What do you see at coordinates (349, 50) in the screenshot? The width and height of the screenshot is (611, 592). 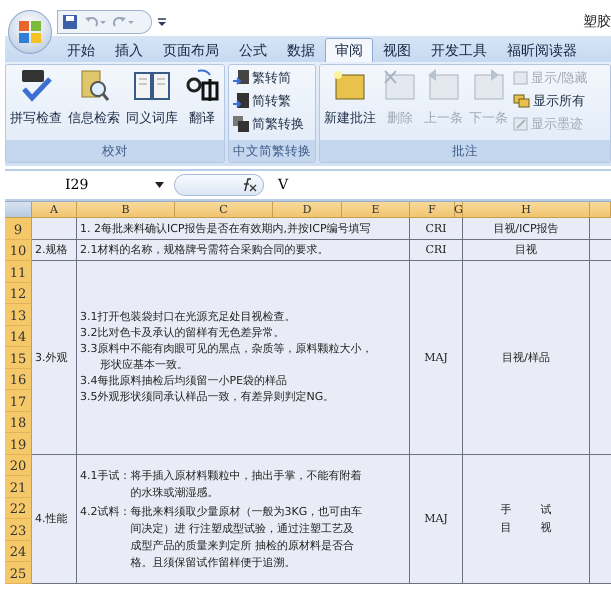 I see `ribbon-tab: 审阅` at bounding box center [349, 50].